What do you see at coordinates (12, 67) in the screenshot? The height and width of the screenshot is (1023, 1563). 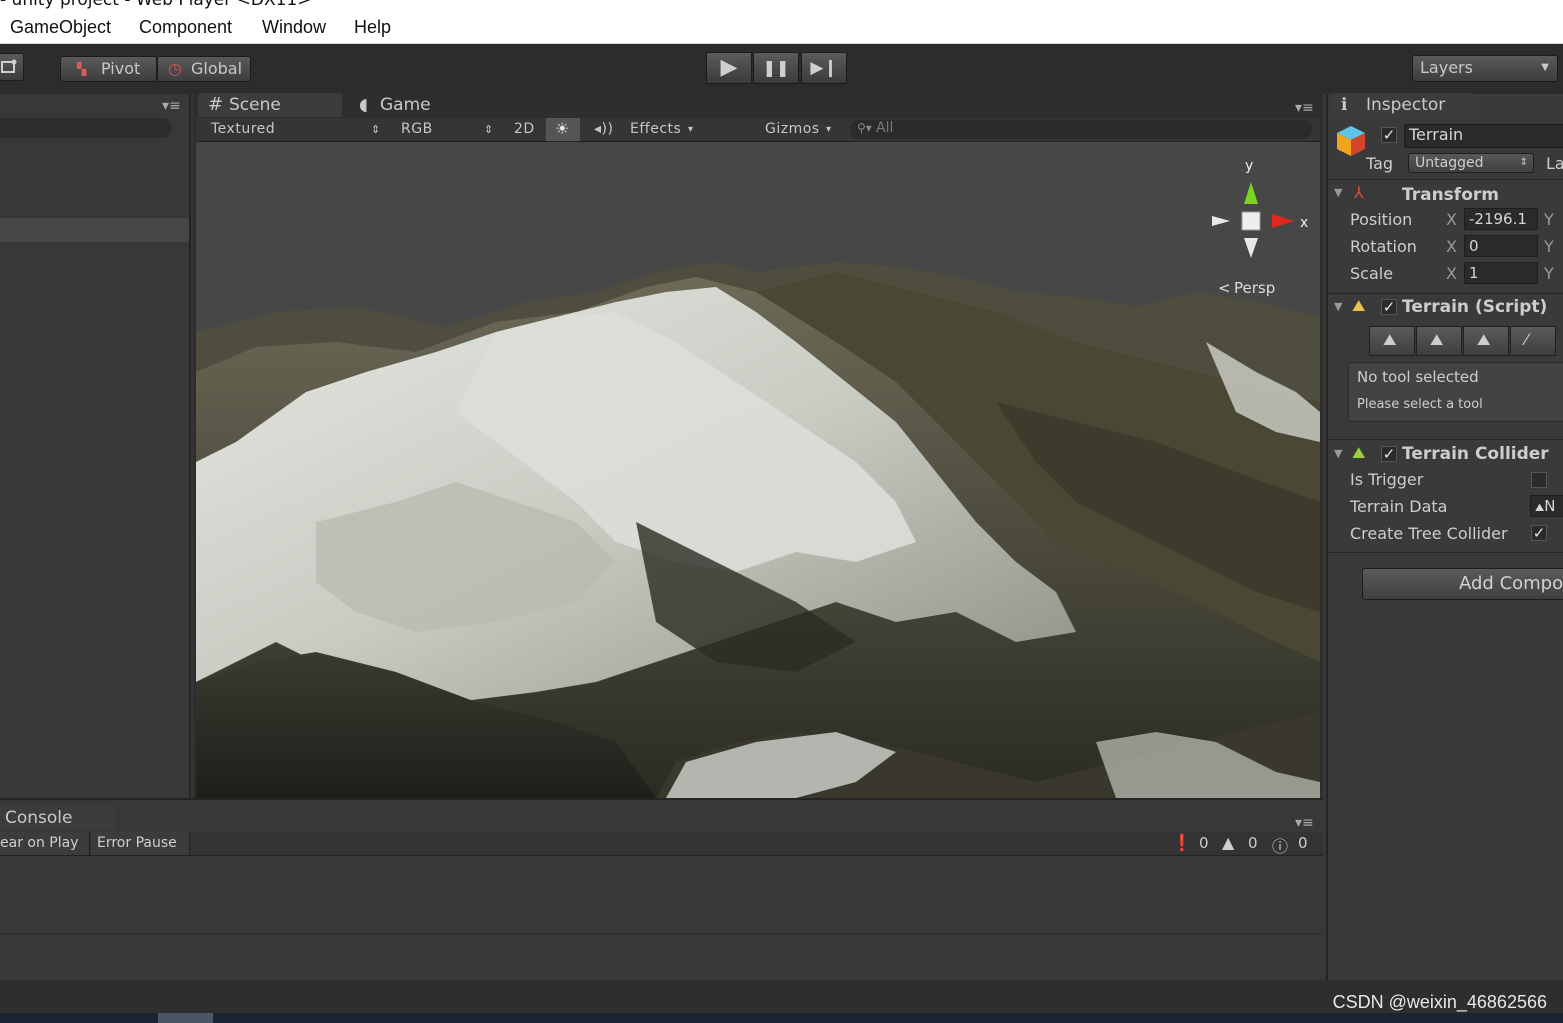 I see `rect-tool-button` at bounding box center [12, 67].